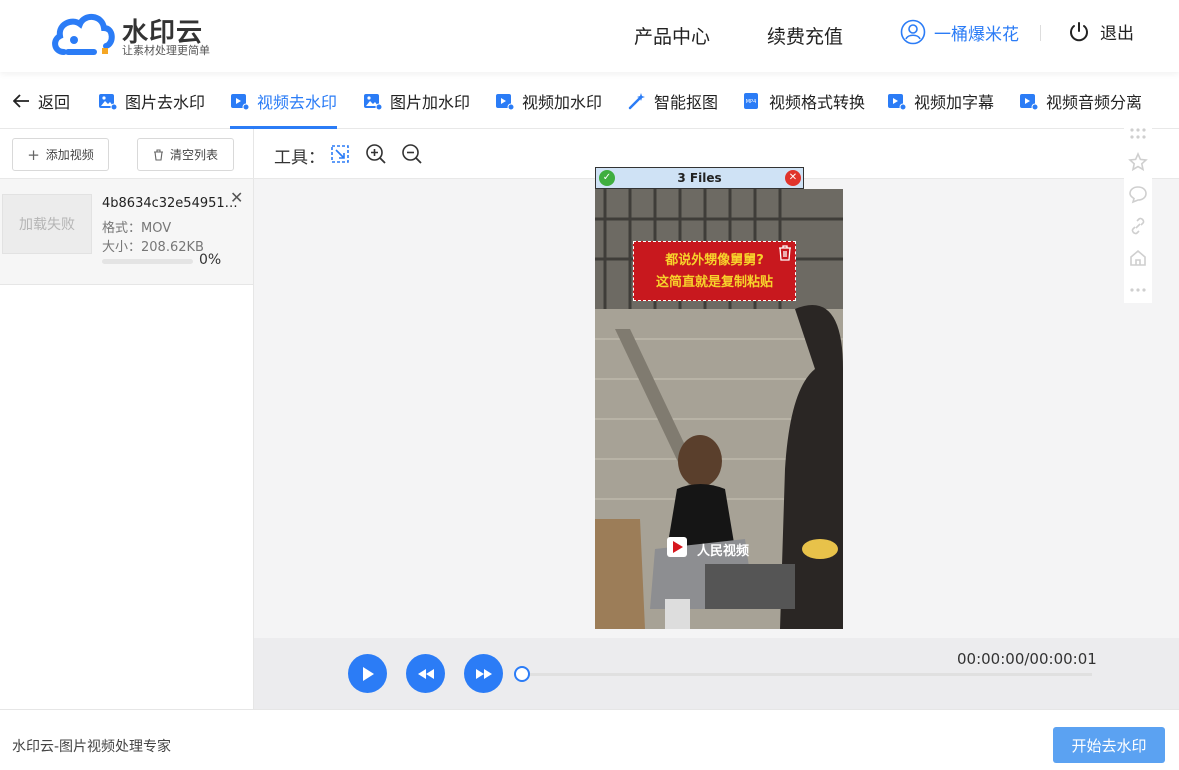 The height and width of the screenshot is (770, 1179). What do you see at coordinates (137, 228) in the screenshot?
I see `file-format: 格式：MOV` at bounding box center [137, 228].